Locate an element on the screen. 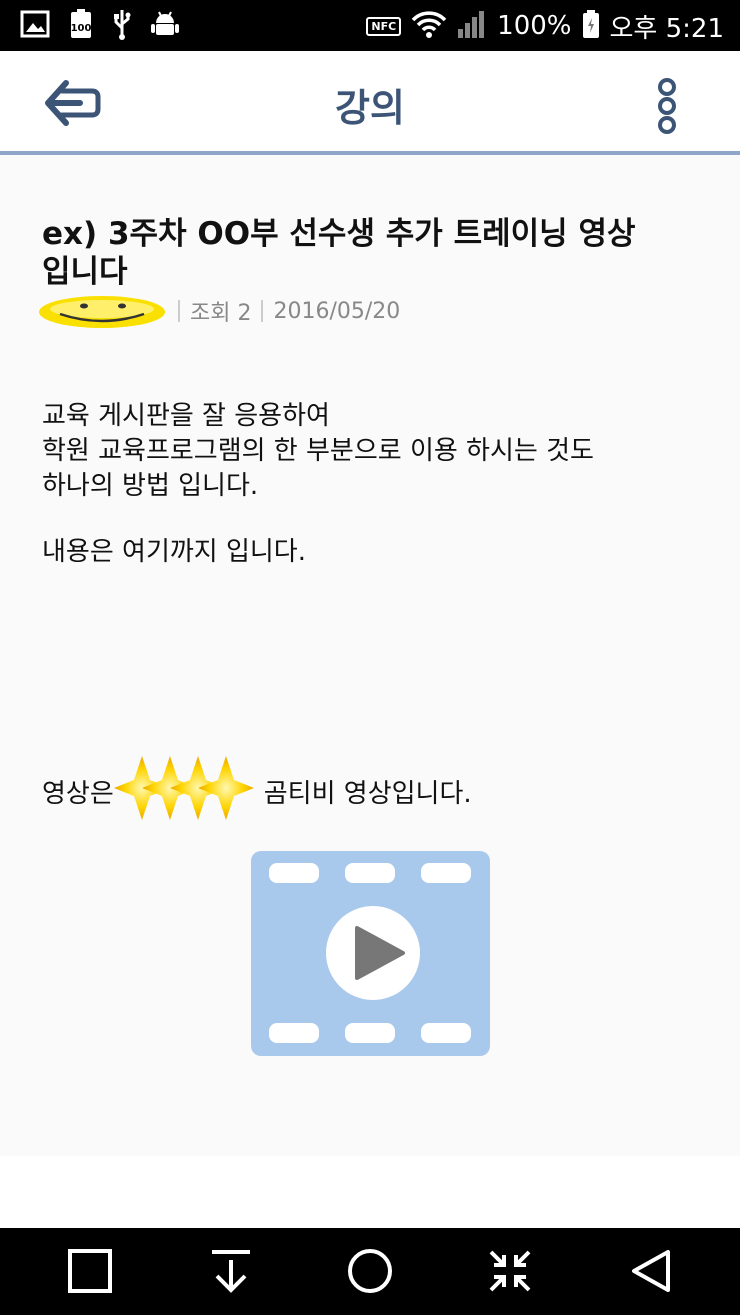  status-bar: 100 NFC 100% 오후 5:21 is located at coordinates (370, 25).